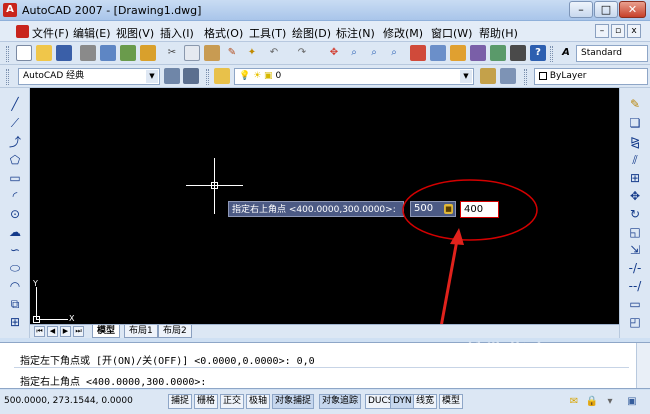 The width and height of the screenshot is (650, 414). What do you see at coordinates (293, 401) in the screenshot?
I see `osnap-toggle: 对象捕捉` at bounding box center [293, 401].